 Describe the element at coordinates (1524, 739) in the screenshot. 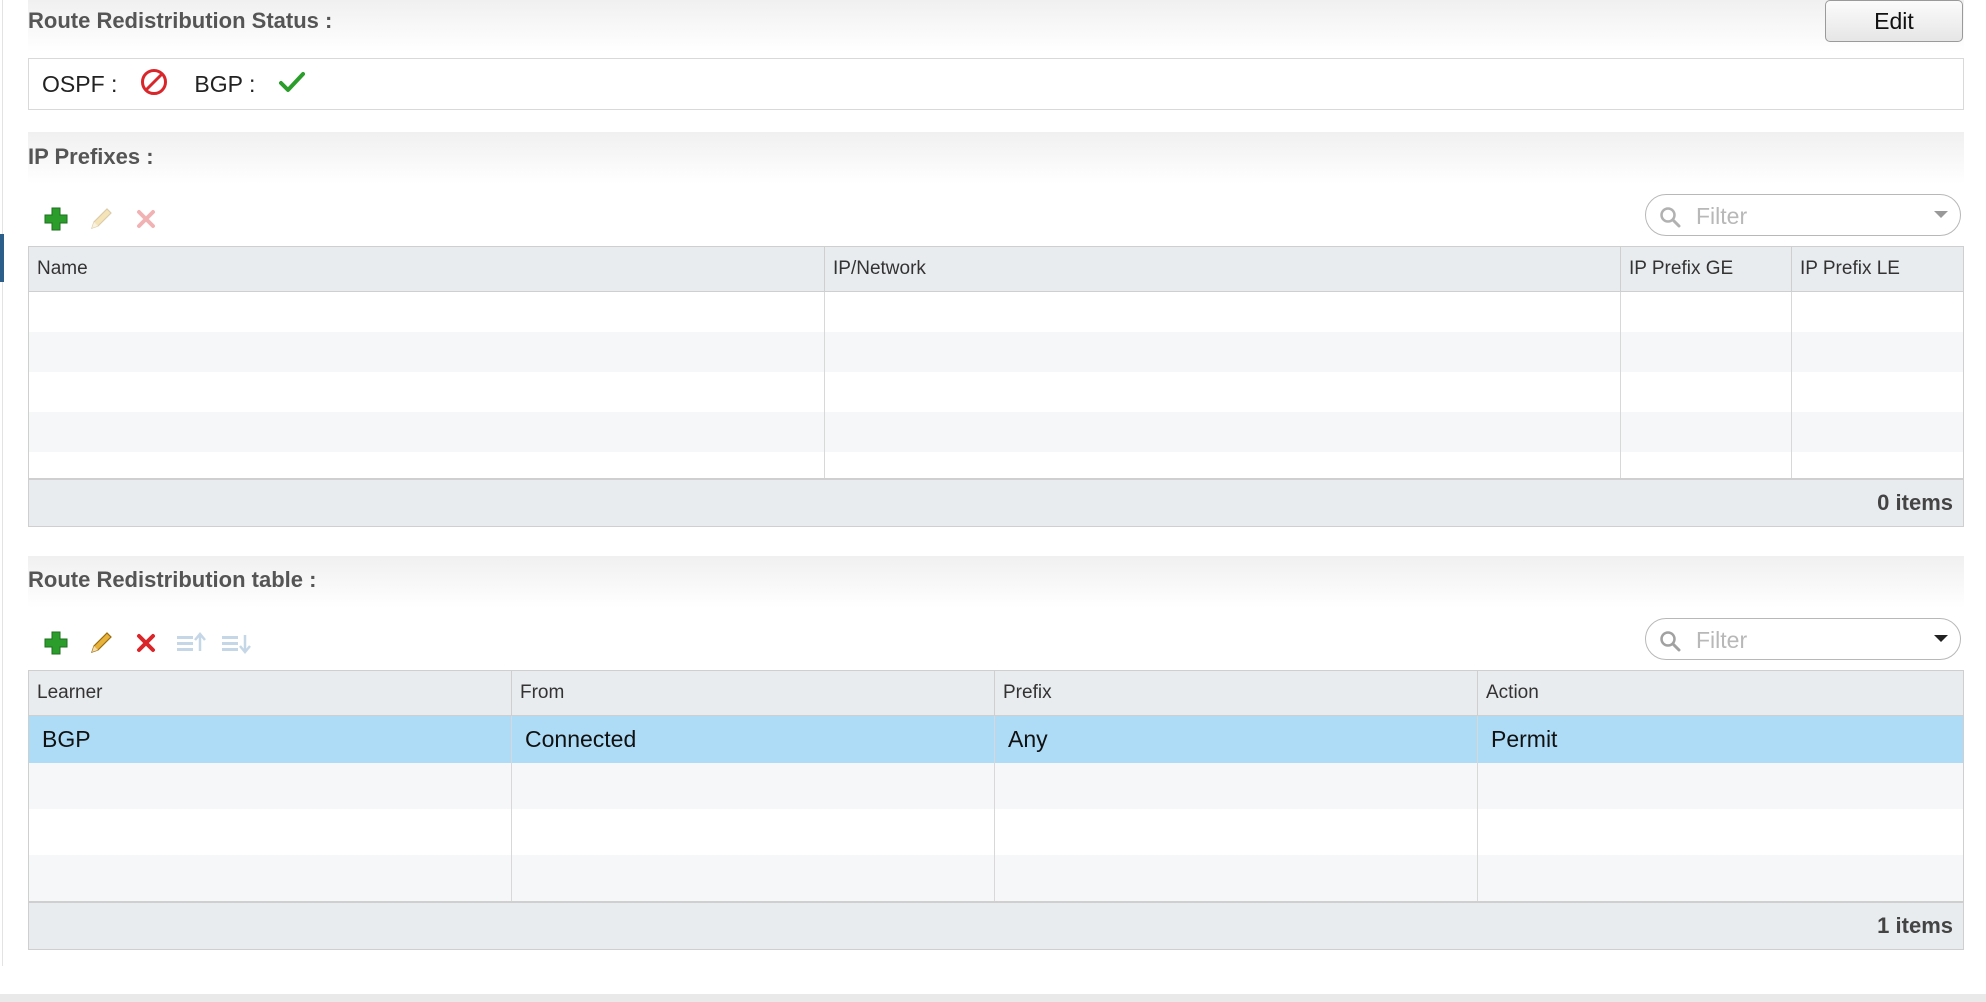

I see `cell-action: Permit` at that location.